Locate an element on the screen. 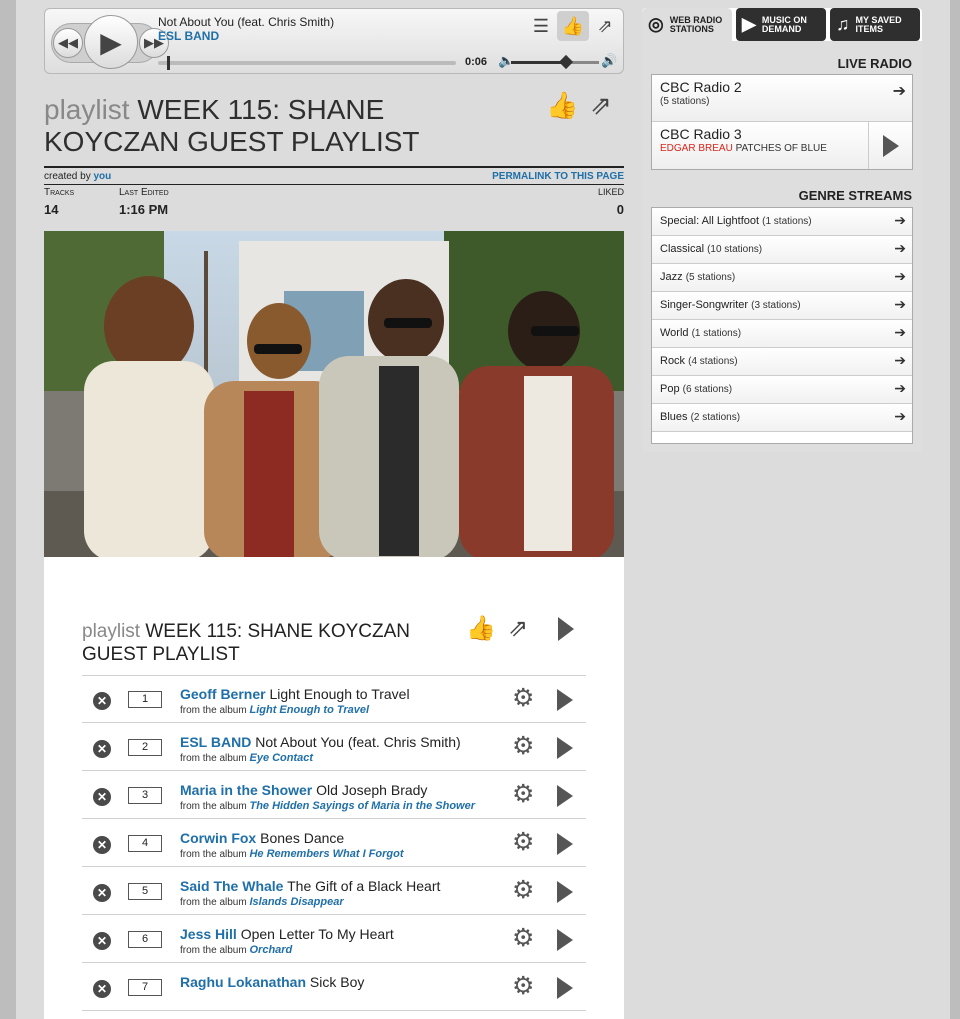 The height and width of the screenshot is (1019, 960). track-artist: Geoff Berner is located at coordinates (223, 694).